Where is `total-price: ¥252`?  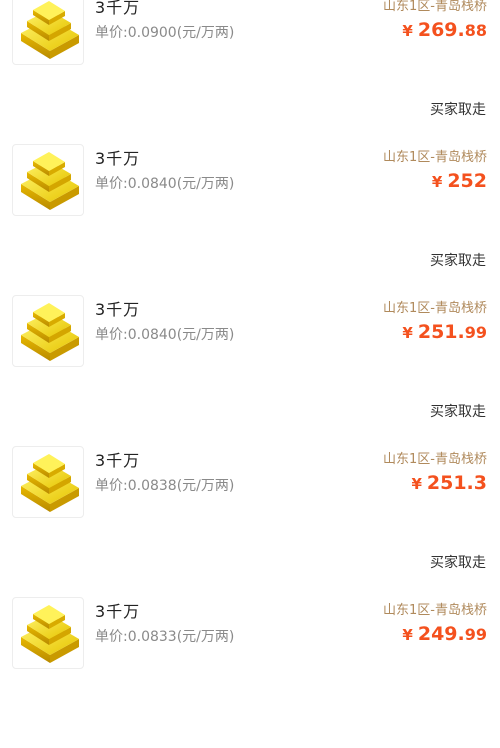 total-price: ¥252 is located at coordinates (459, 181).